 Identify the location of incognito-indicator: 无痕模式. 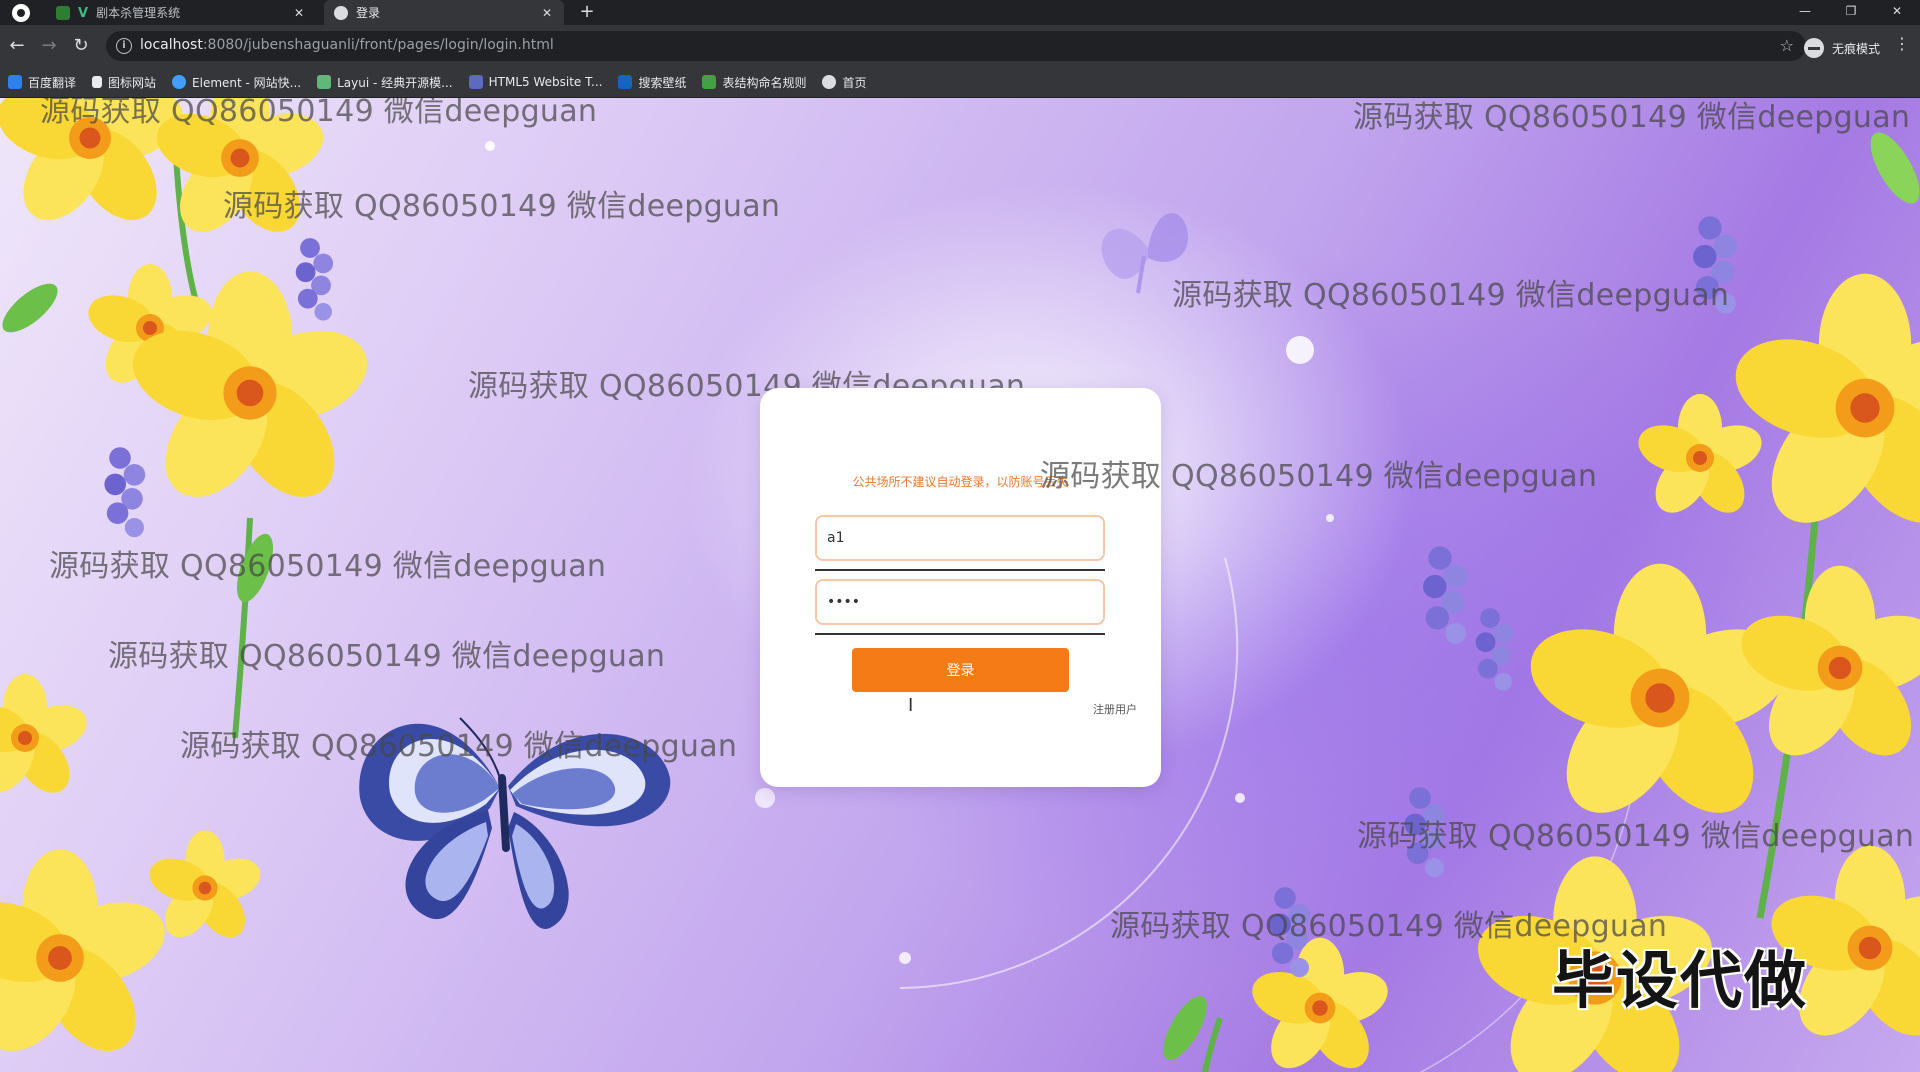
(1841, 48).